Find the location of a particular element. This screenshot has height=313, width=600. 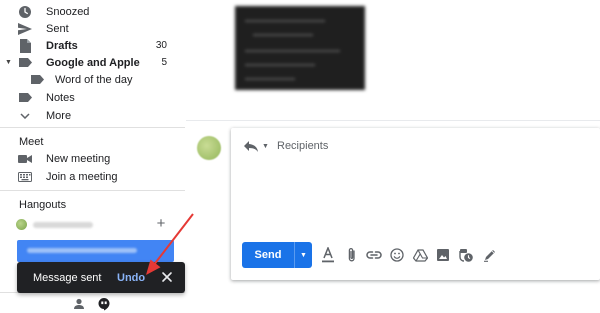

label-count: 5 is located at coordinates (164, 62).